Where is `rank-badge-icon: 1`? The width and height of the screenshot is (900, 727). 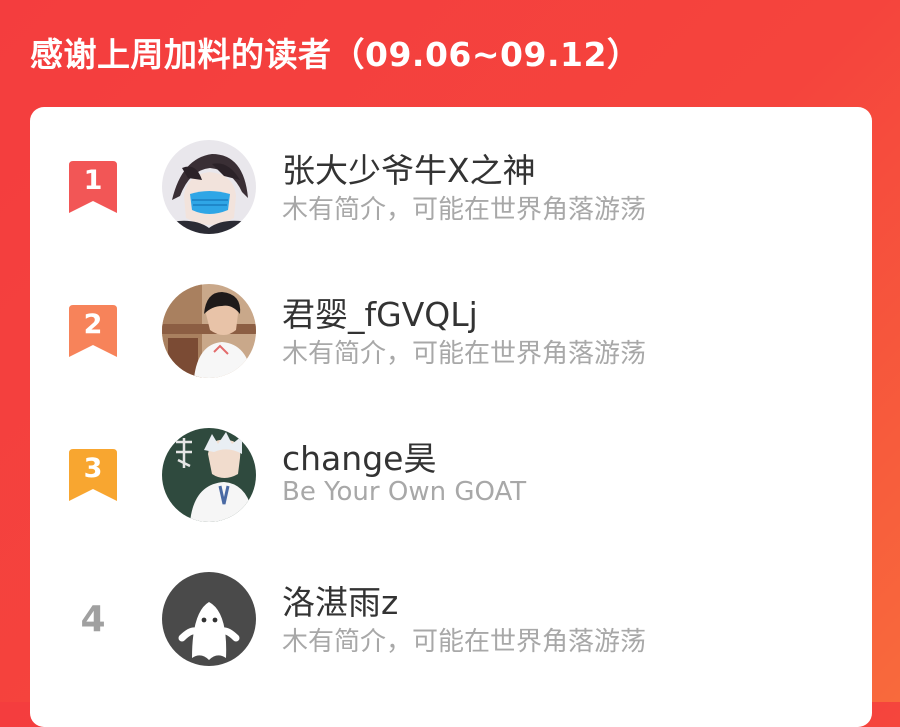
rank-badge-icon: 1 is located at coordinates (93, 188).